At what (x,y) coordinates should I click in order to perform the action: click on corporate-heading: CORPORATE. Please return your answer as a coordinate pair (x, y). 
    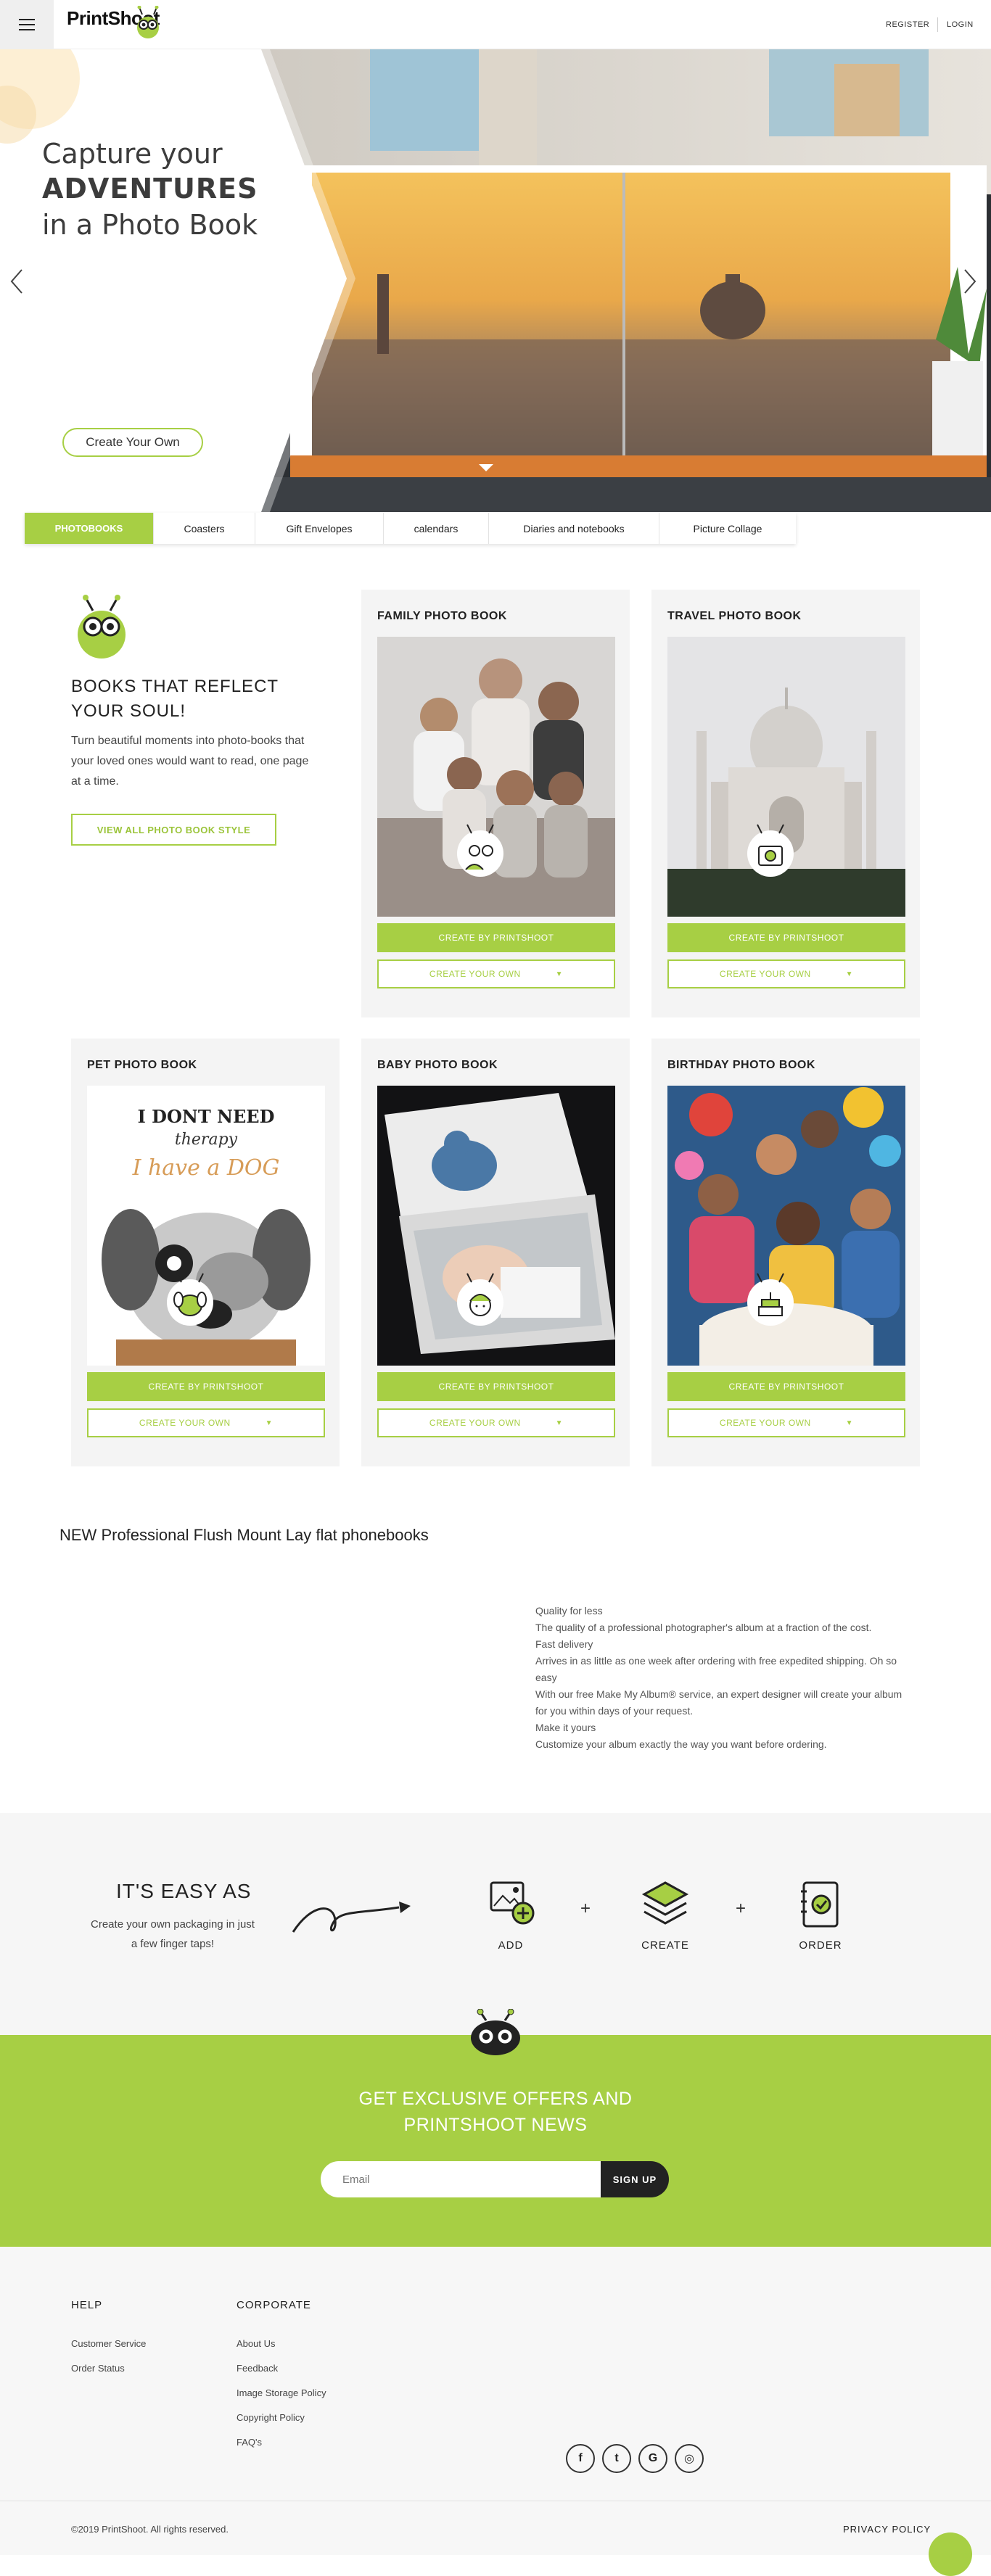
    Looking at the image, I should click on (274, 2305).